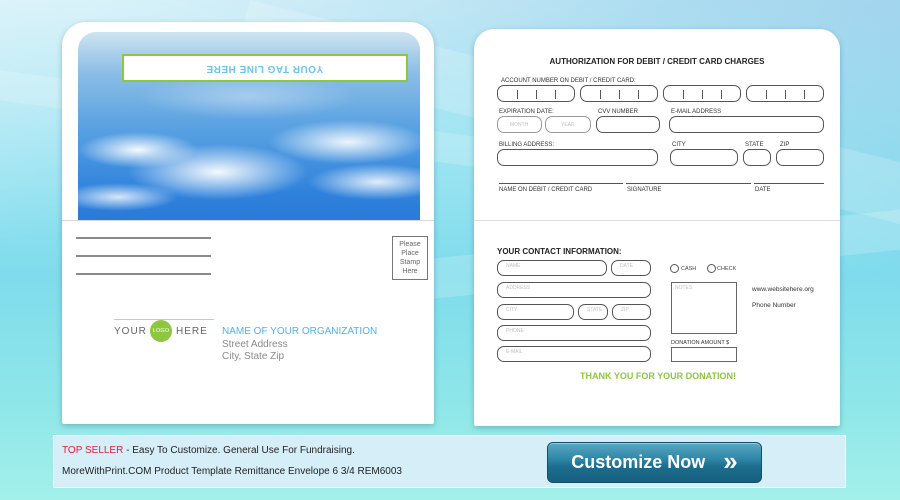 The height and width of the screenshot is (500, 900). I want to click on logo-text-right: HERE, so click(192, 331).